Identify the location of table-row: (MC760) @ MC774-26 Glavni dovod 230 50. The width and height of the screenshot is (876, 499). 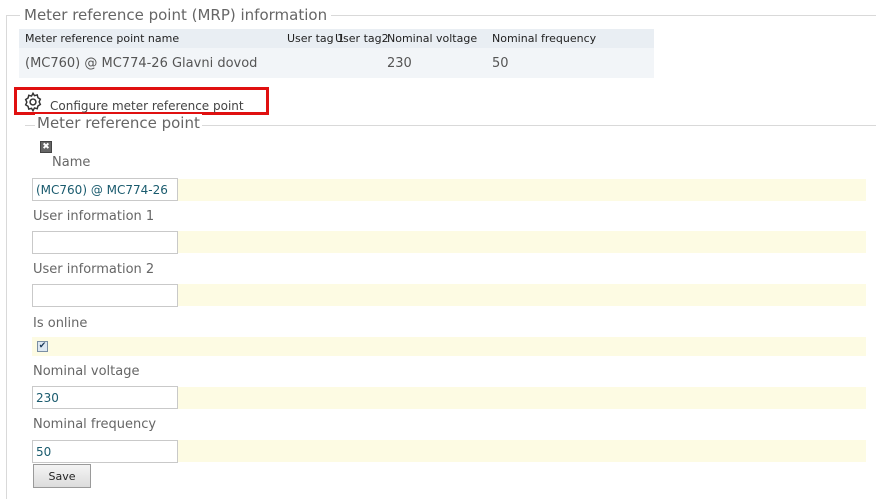
(336, 63).